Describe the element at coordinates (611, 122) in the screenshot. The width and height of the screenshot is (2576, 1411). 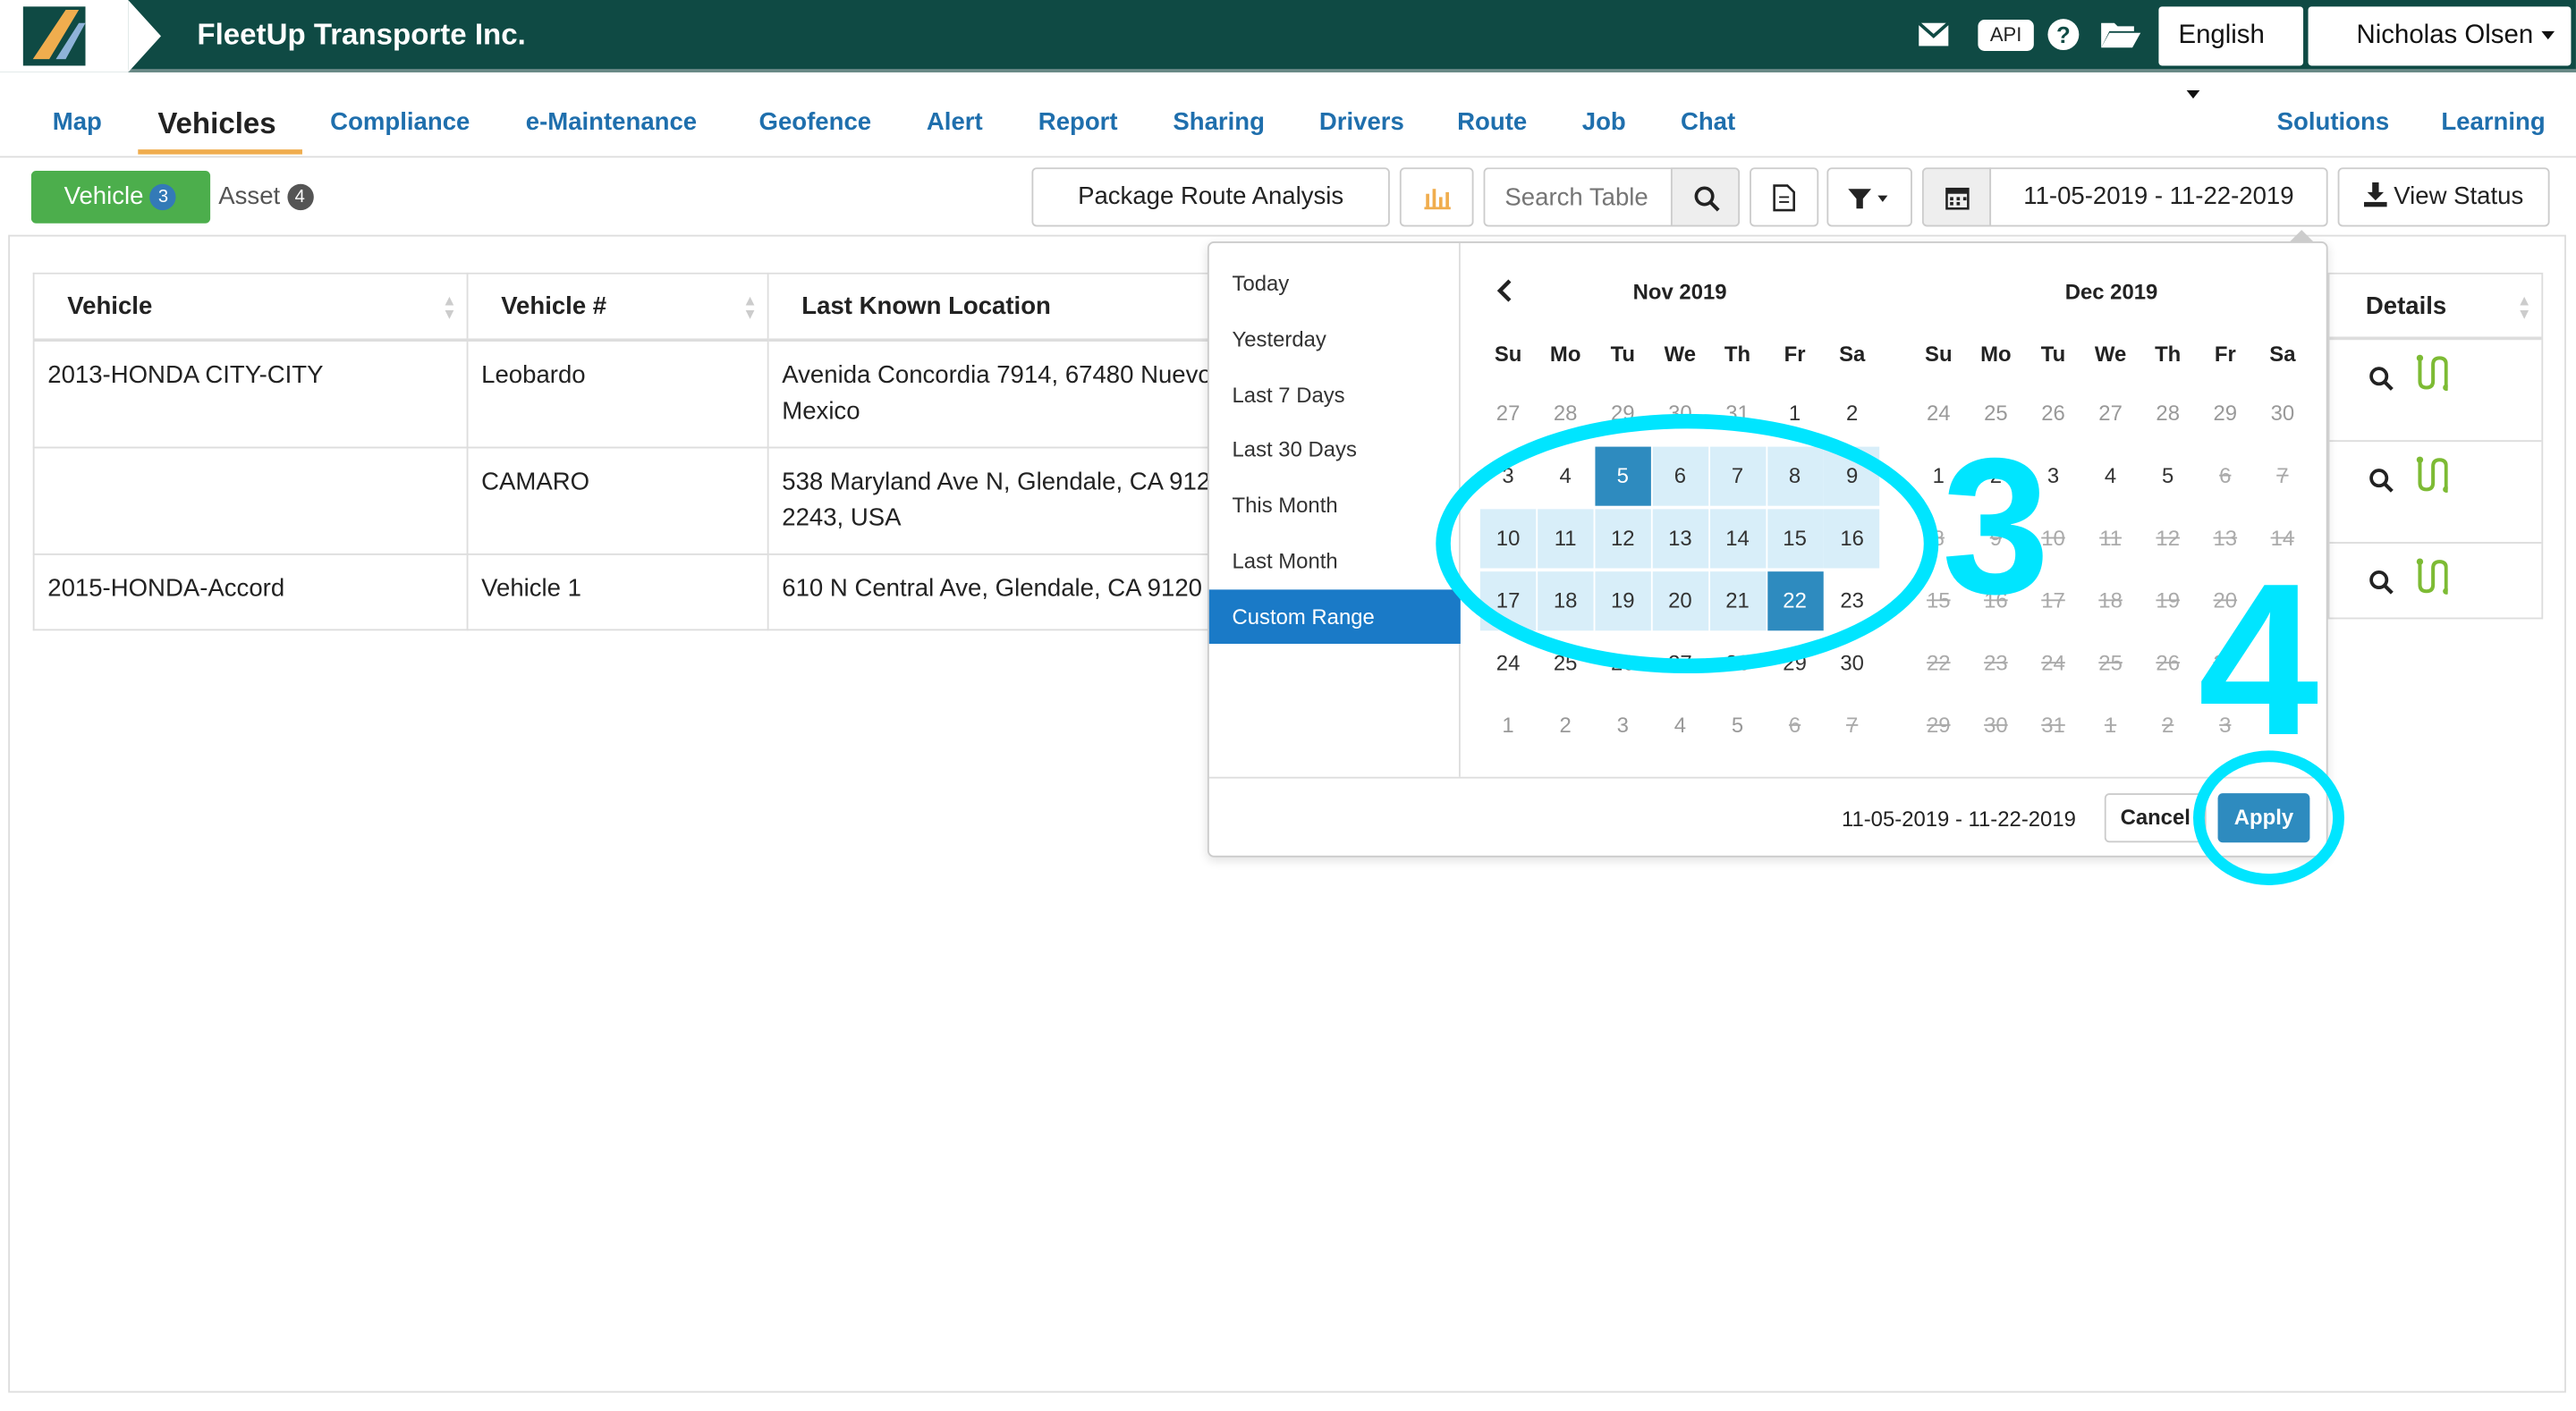
I see `nav-e-maintenance: e-Maintenance` at that location.